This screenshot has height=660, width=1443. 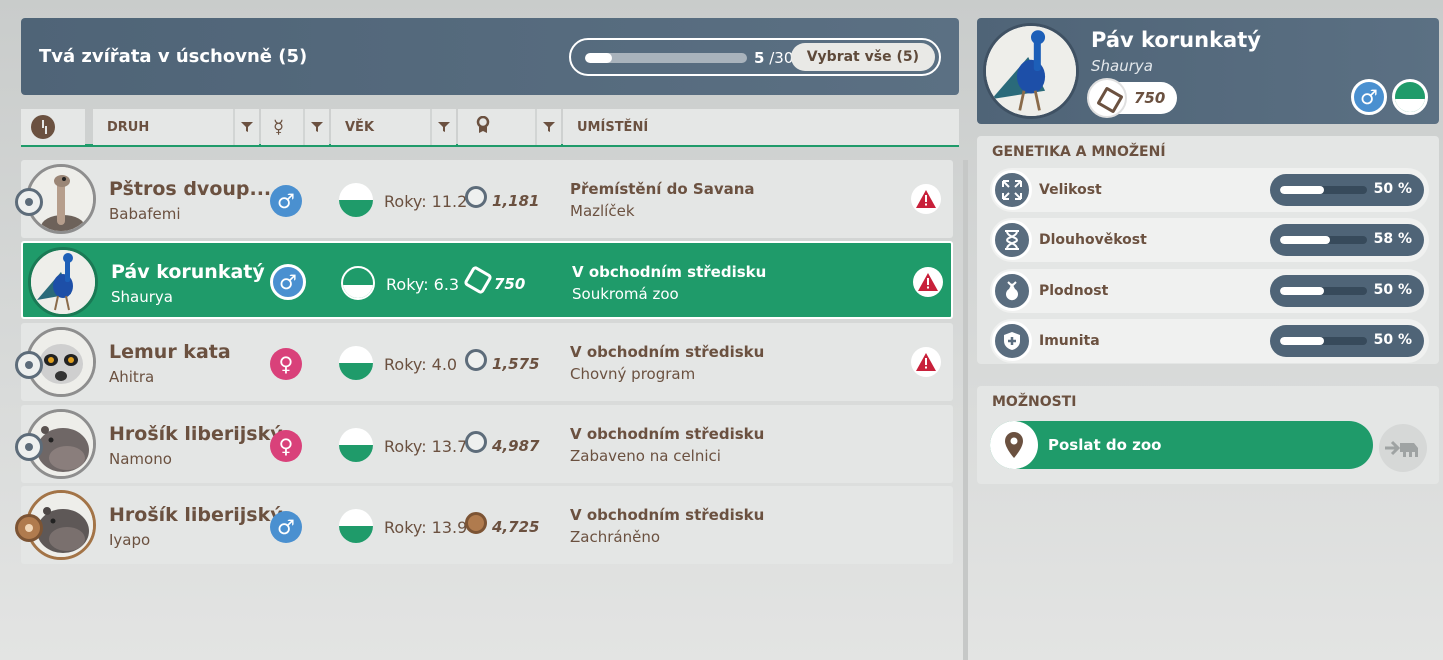 What do you see at coordinates (1209, 240) in the screenshot?
I see `genetic-trait-longevity: Dlouhověkost 58 %` at bounding box center [1209, 240].